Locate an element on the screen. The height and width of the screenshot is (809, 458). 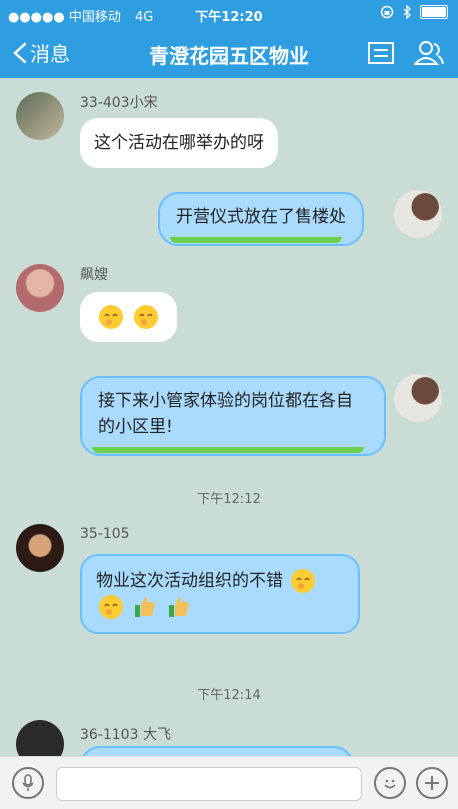
message-text: 接下来小管家体验的岗位都在各自的小区里! is located at coordinates (225, 414).